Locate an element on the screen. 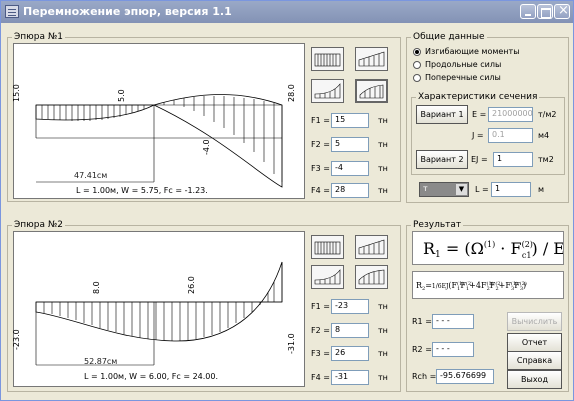 The image size is (574, 401). L-input: 1 is located at coordinates (511, 189).